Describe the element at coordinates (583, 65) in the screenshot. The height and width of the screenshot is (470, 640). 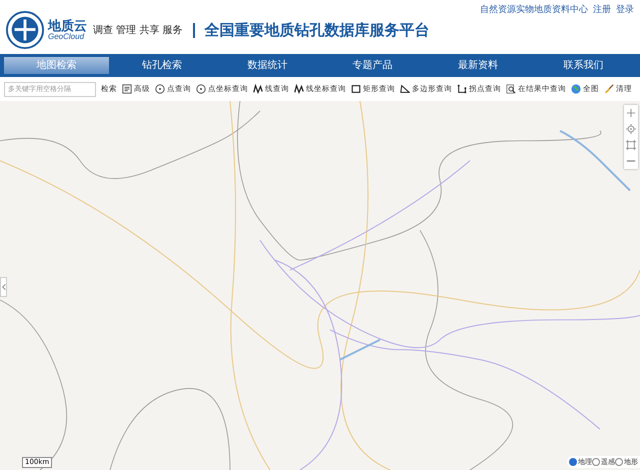
I see `nav-tab: 联系我们` at that location.